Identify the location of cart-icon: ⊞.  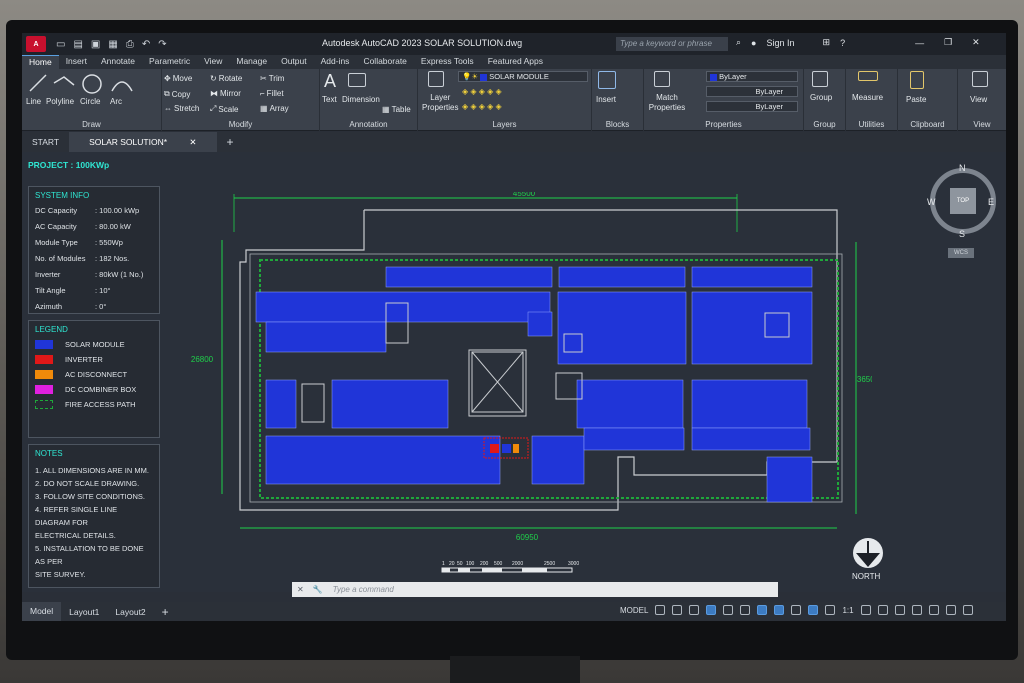
(827, 42).